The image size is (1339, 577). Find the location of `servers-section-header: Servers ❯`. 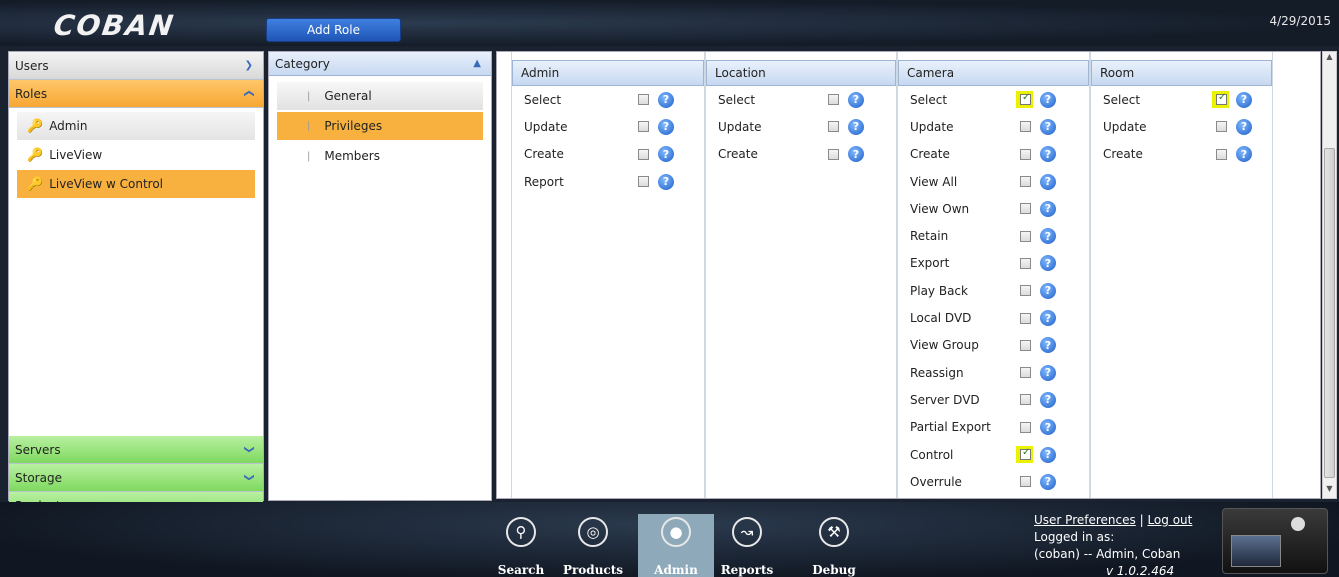

servers-section-header: Servers ❯ is located at coordinates (136, 450).